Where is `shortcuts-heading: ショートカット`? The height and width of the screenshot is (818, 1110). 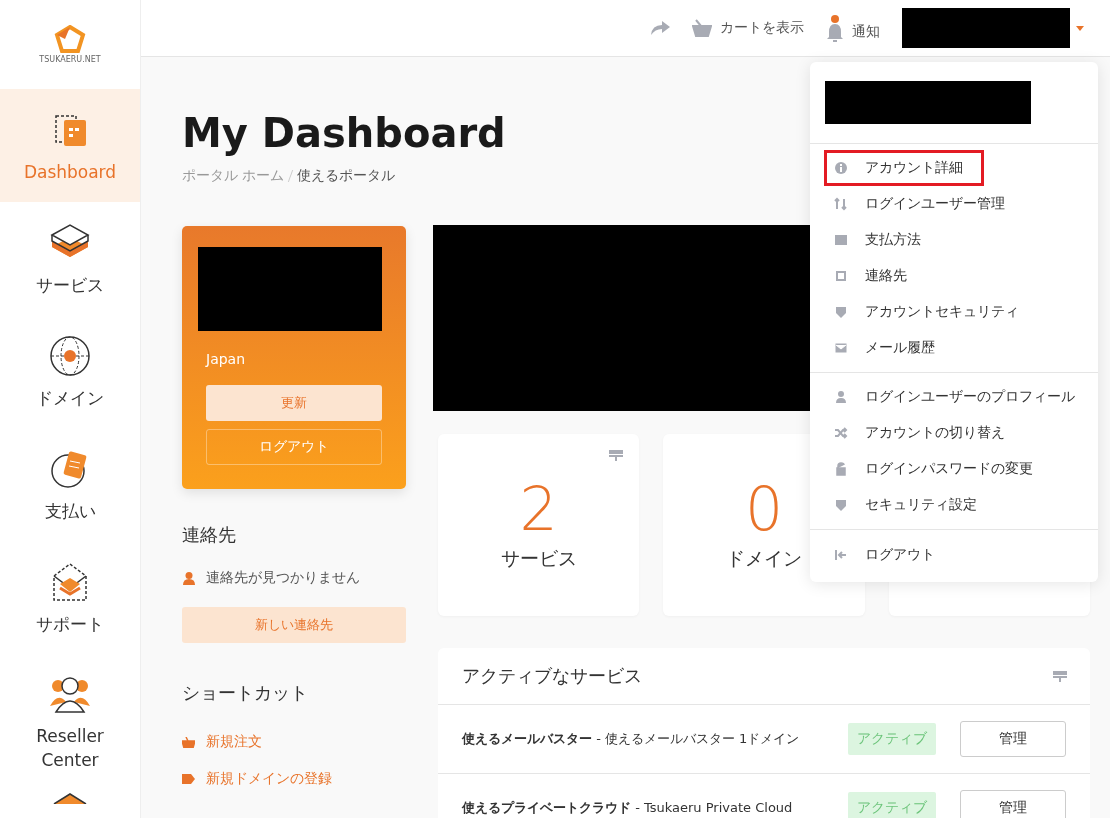
shortcuts-heading: ショートカット is located at coordinates (245, 693).